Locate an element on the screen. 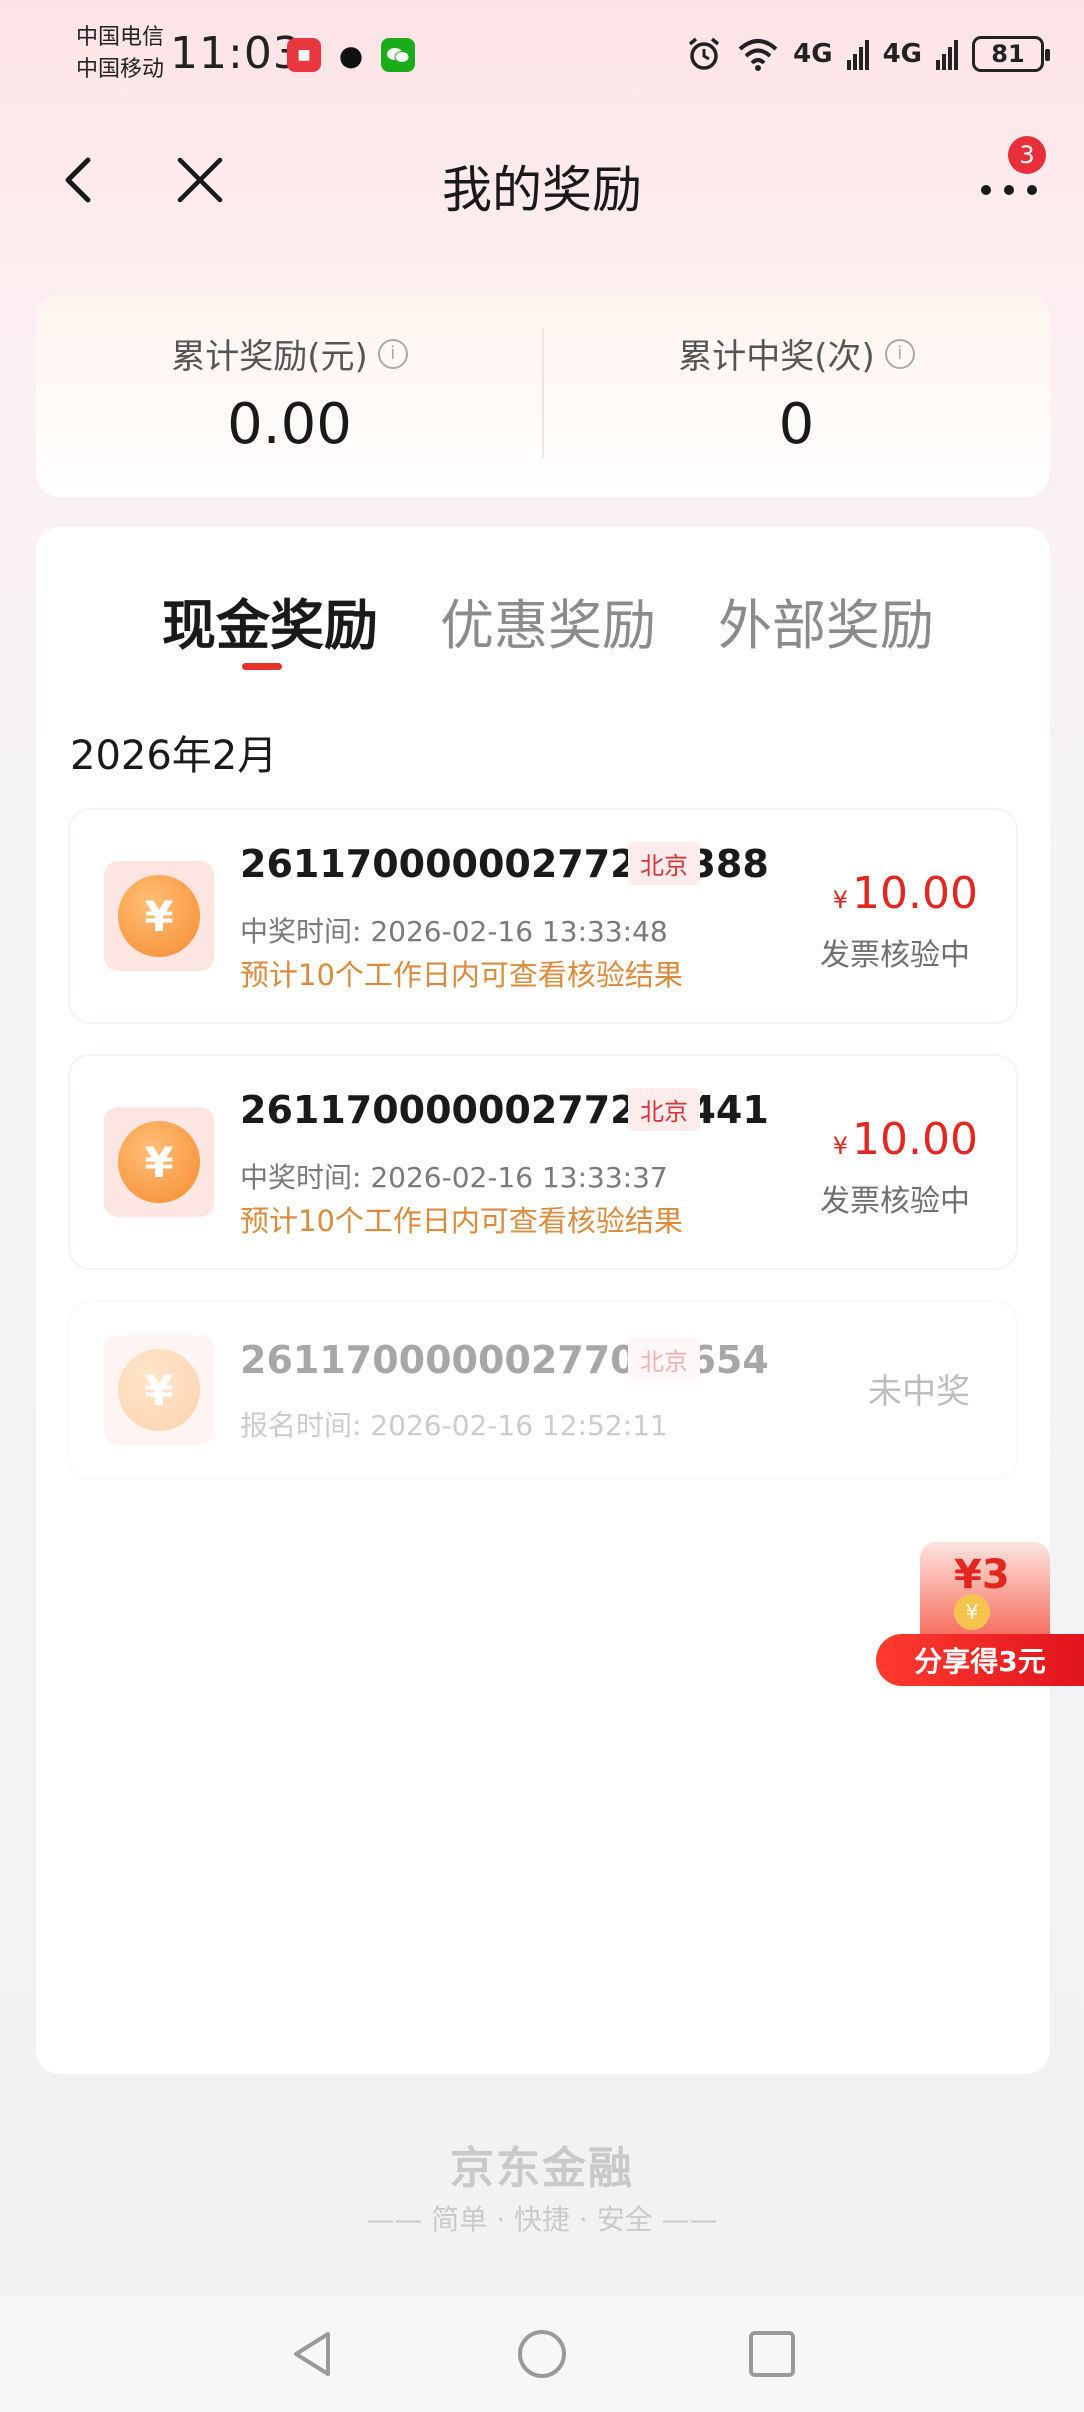  status-time: 11:03 is located at coordinates (236, 53).